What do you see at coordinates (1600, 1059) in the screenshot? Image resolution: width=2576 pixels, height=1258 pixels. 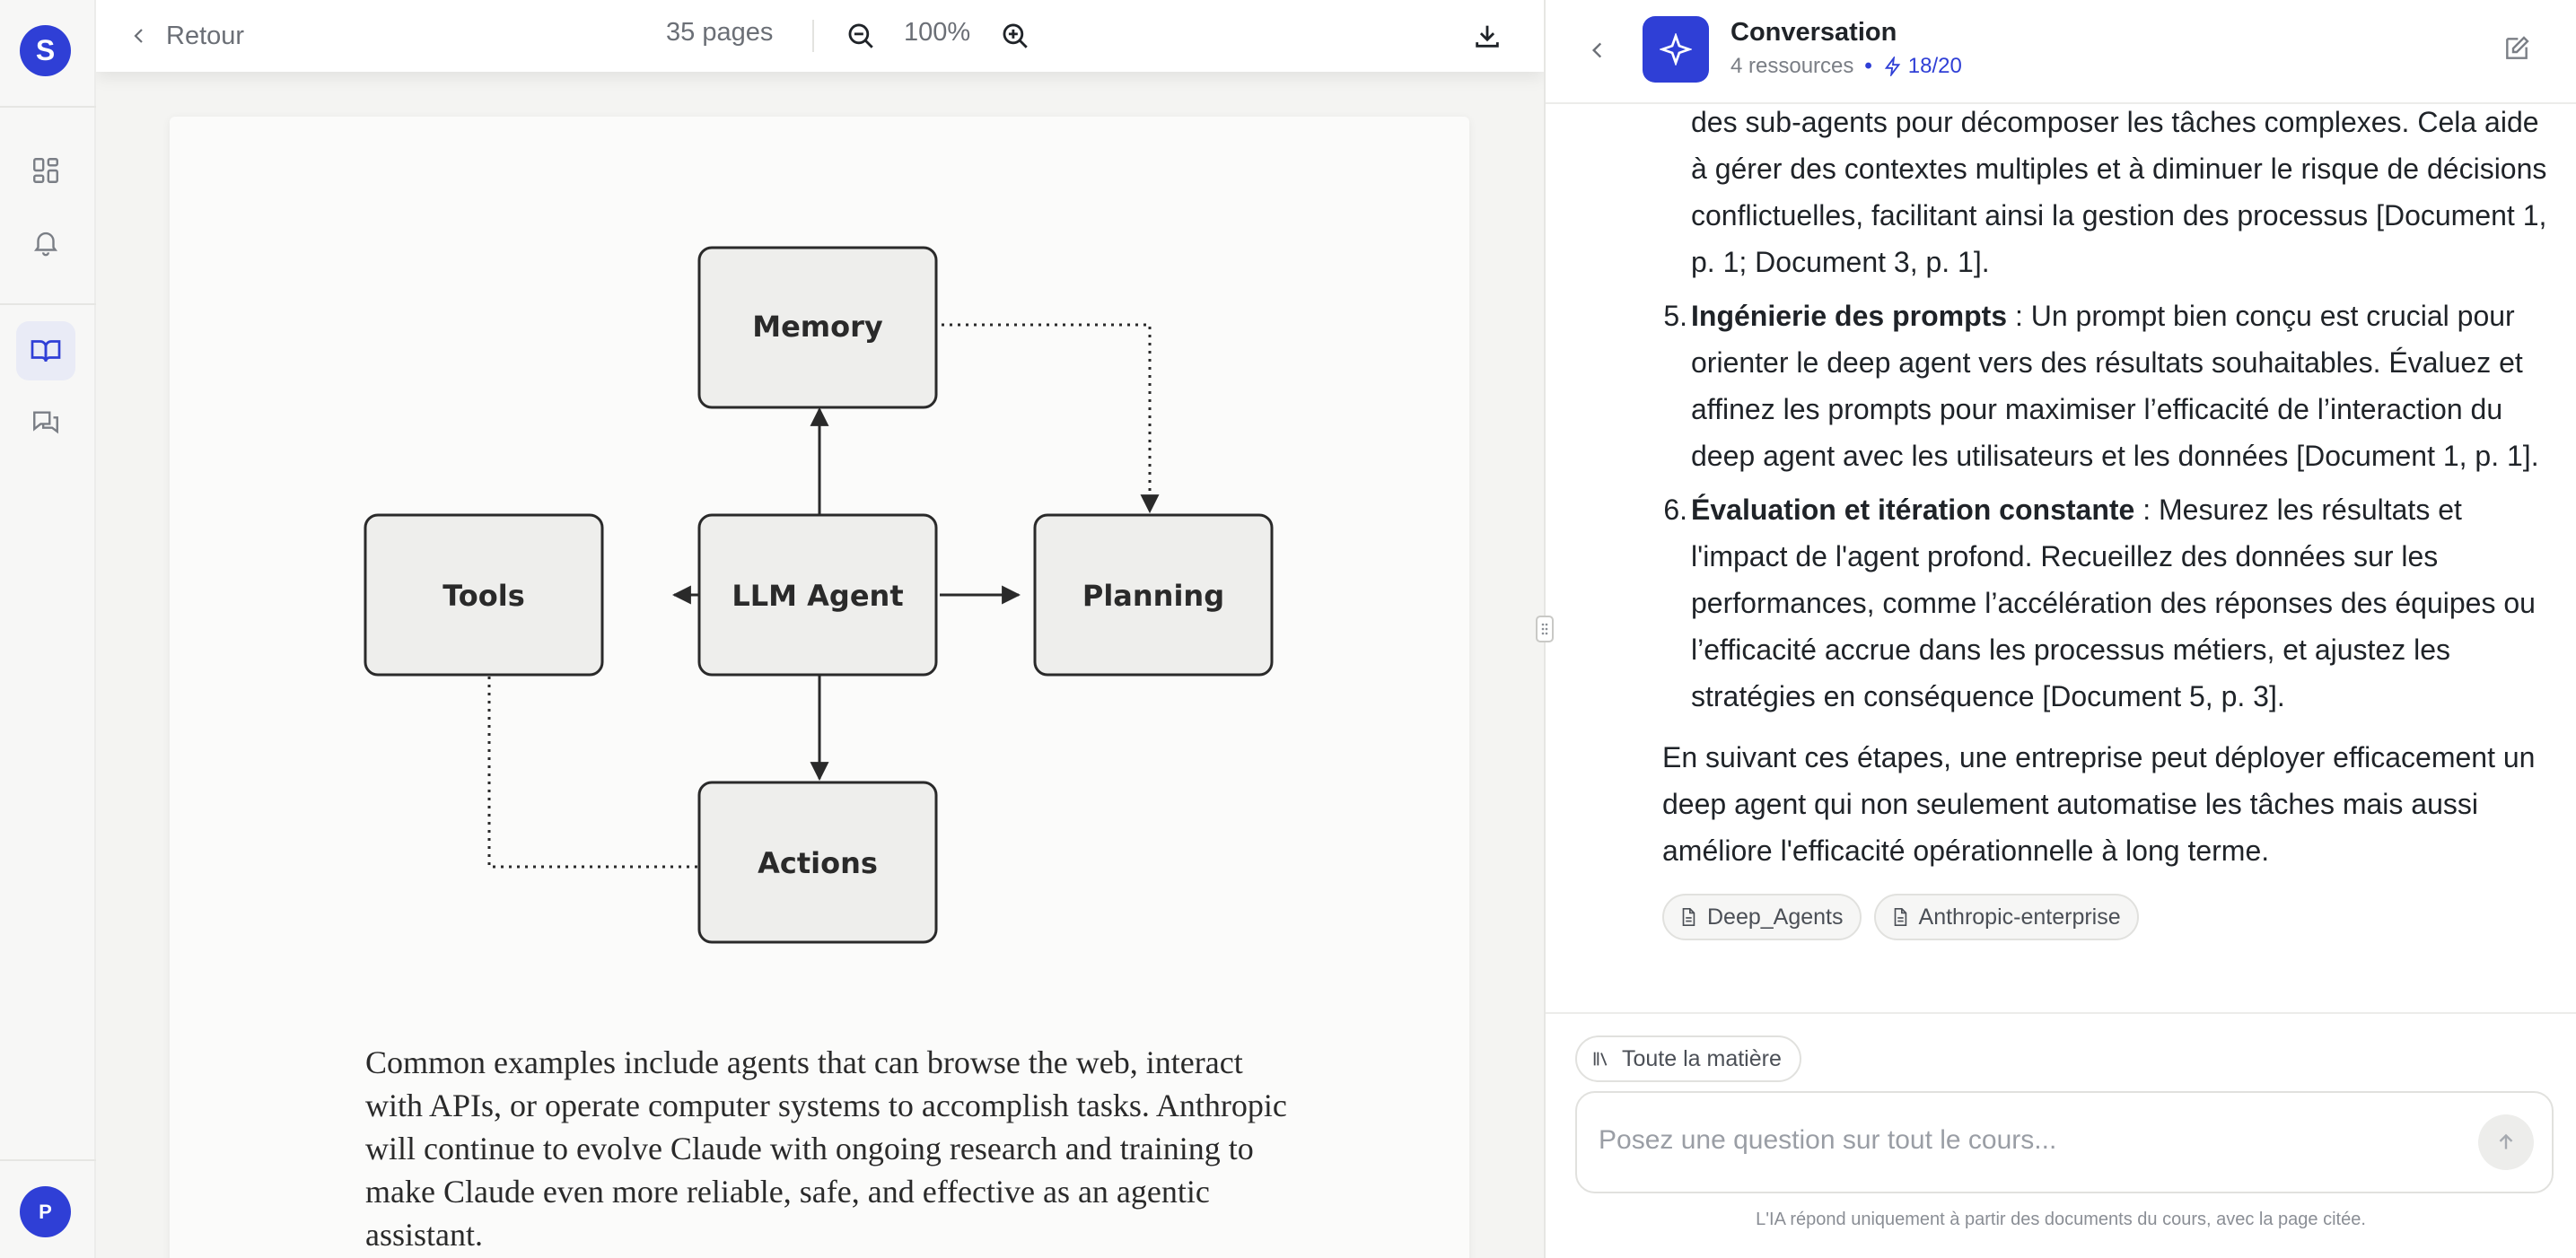 I see `library-icon` at bounding box center [1600, 1059].